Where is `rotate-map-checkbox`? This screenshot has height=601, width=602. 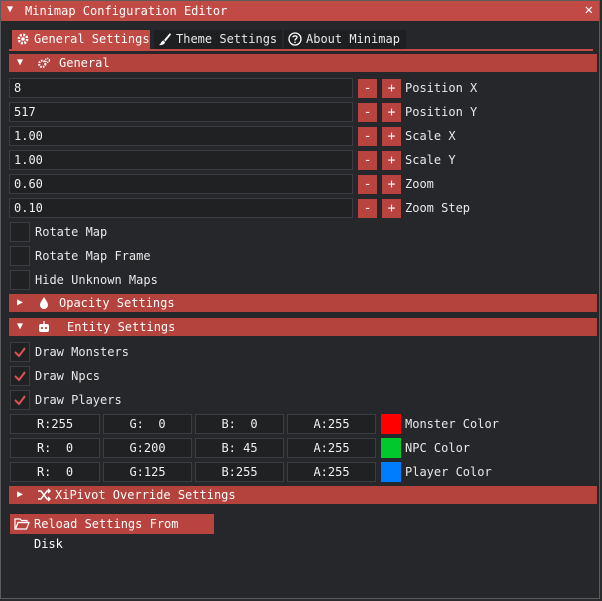 rotate-map-checkbox is located at coordinates (20, 232).